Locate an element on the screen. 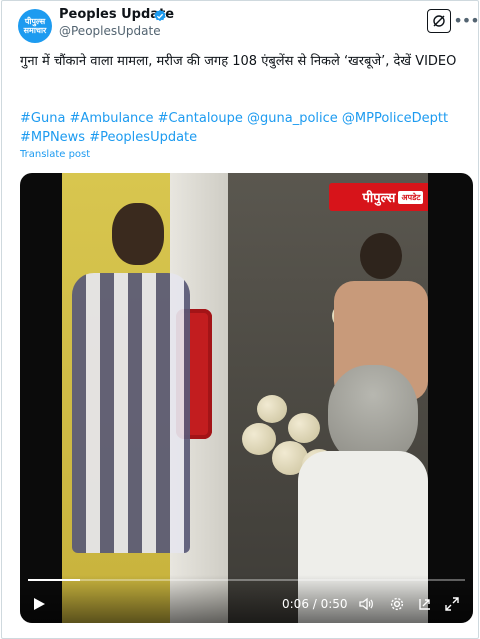  settings-button is located at coordinates (397, 604).